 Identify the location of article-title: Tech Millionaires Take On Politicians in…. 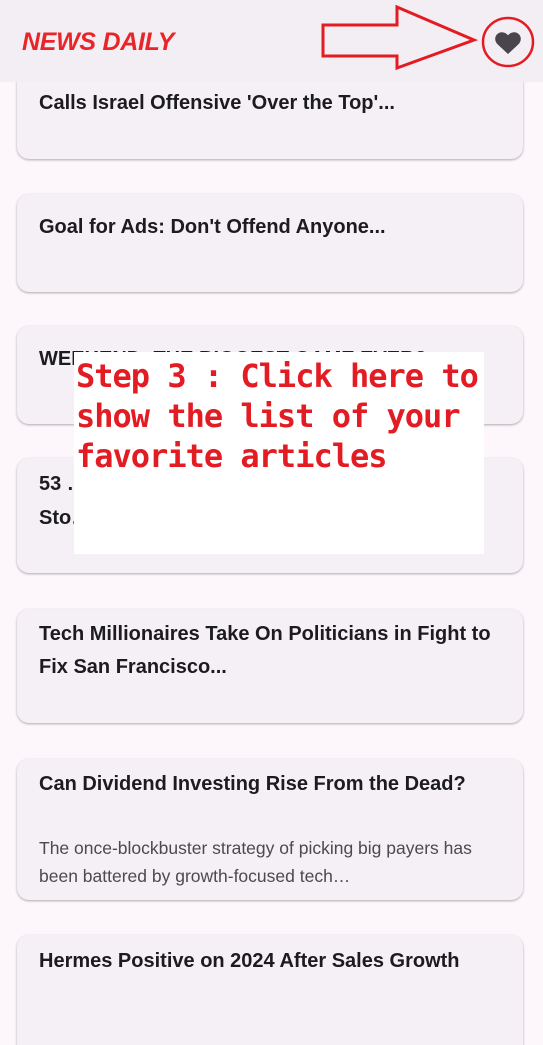
(265, 650).